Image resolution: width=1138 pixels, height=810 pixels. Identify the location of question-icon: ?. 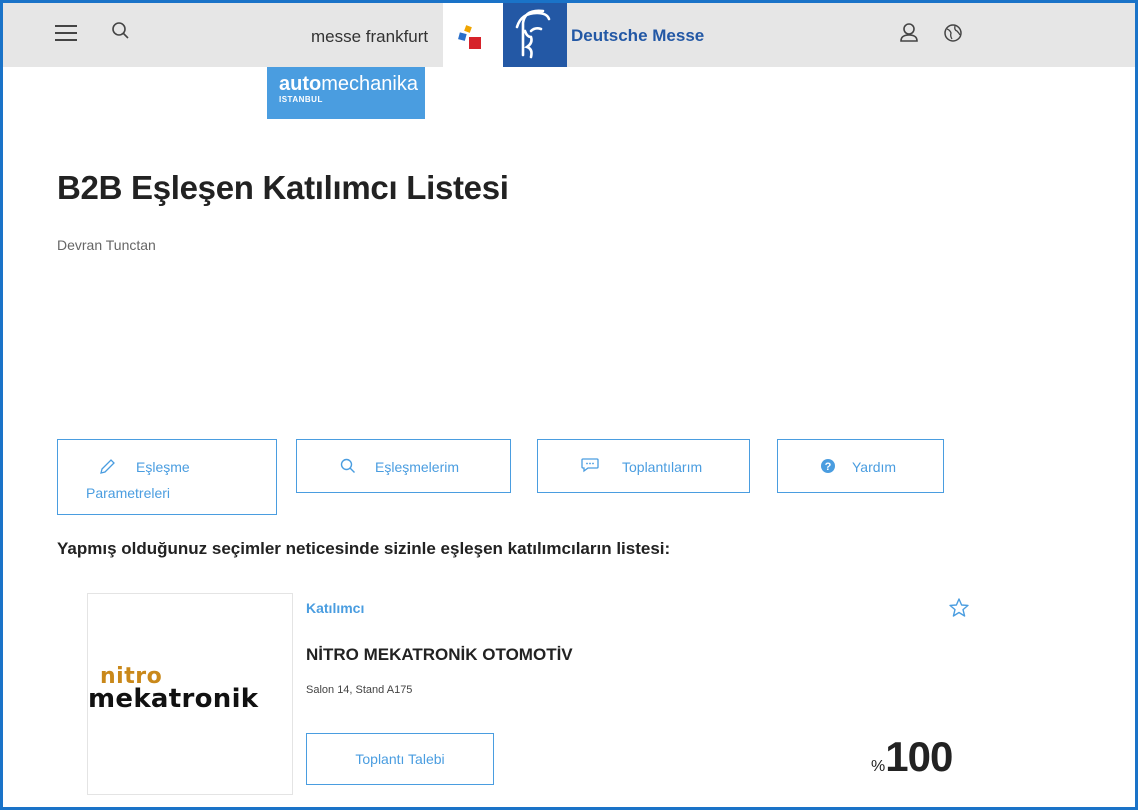
(828, 467).